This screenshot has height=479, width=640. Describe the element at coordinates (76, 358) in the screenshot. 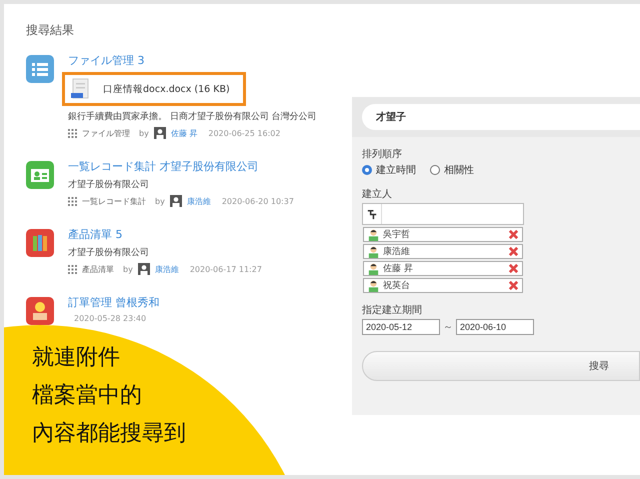

I see `callout-text: 就連附件` at that location.